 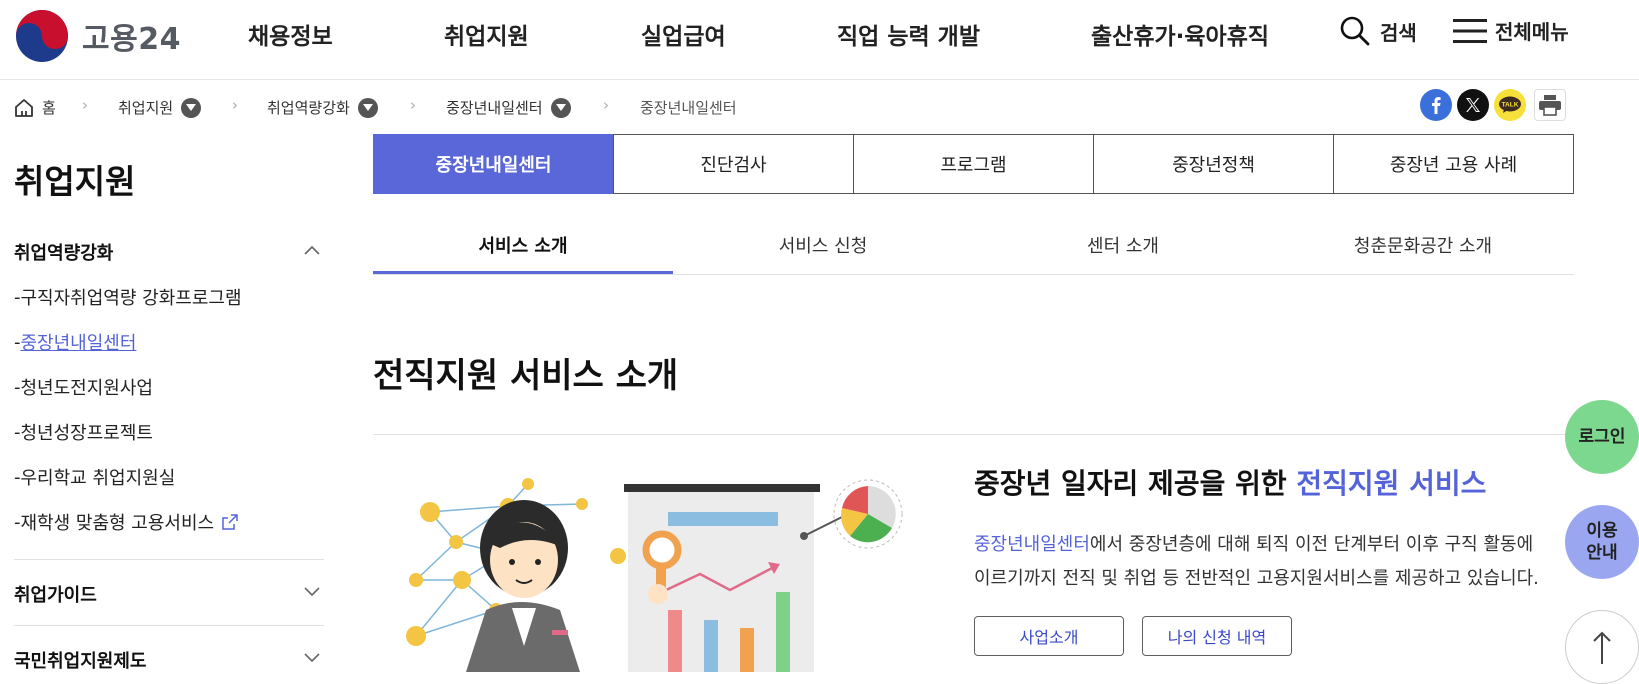 What do you see at coordinates (683, 34) in the screenshot?
I see `nav-item-unemployment-benefit: 실업급여` at bounding box center [683, 34].